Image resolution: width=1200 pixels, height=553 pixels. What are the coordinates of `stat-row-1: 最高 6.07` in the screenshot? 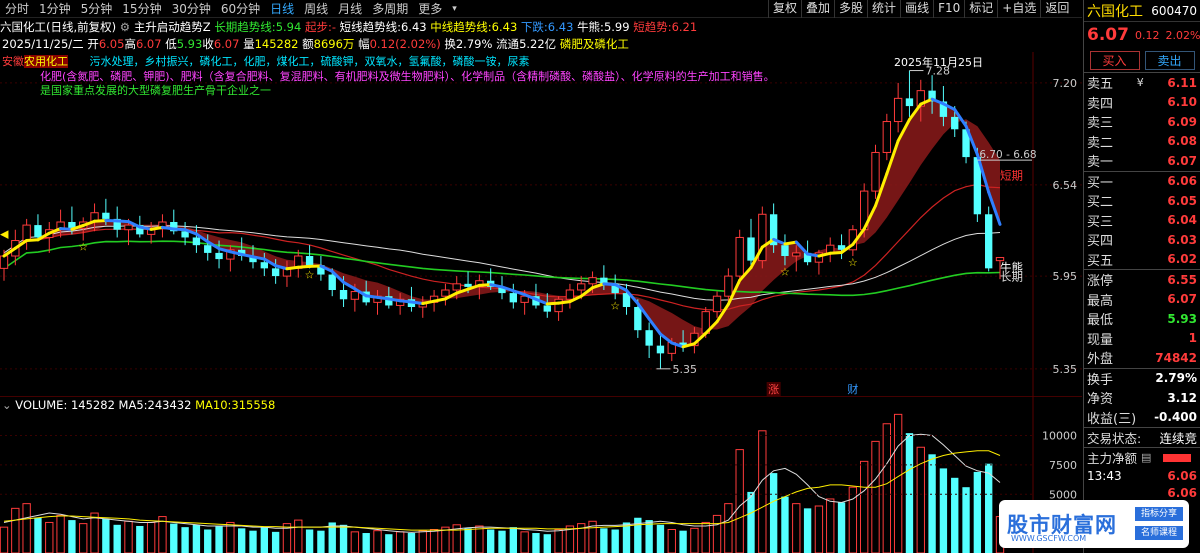 It's located at (1142, 300).